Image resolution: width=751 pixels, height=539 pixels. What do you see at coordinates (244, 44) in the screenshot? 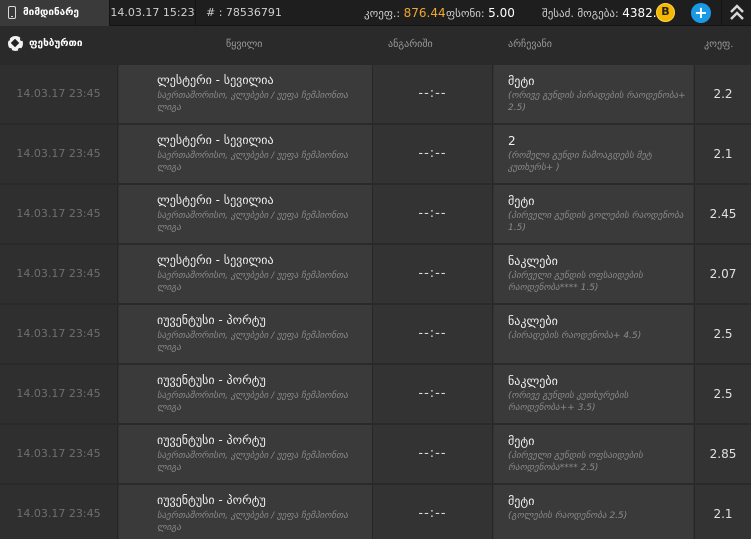
I see `col-header-event: წყვილი` at bounding box center [244, 44].